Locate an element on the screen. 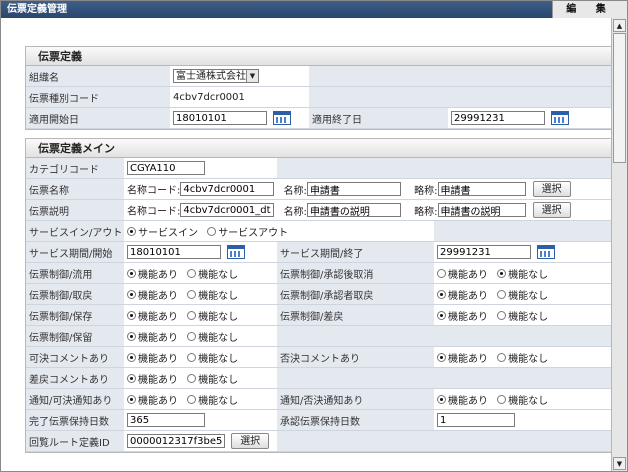  org-select-value: 富士通株式会社 is located at coordinates (211, 76).